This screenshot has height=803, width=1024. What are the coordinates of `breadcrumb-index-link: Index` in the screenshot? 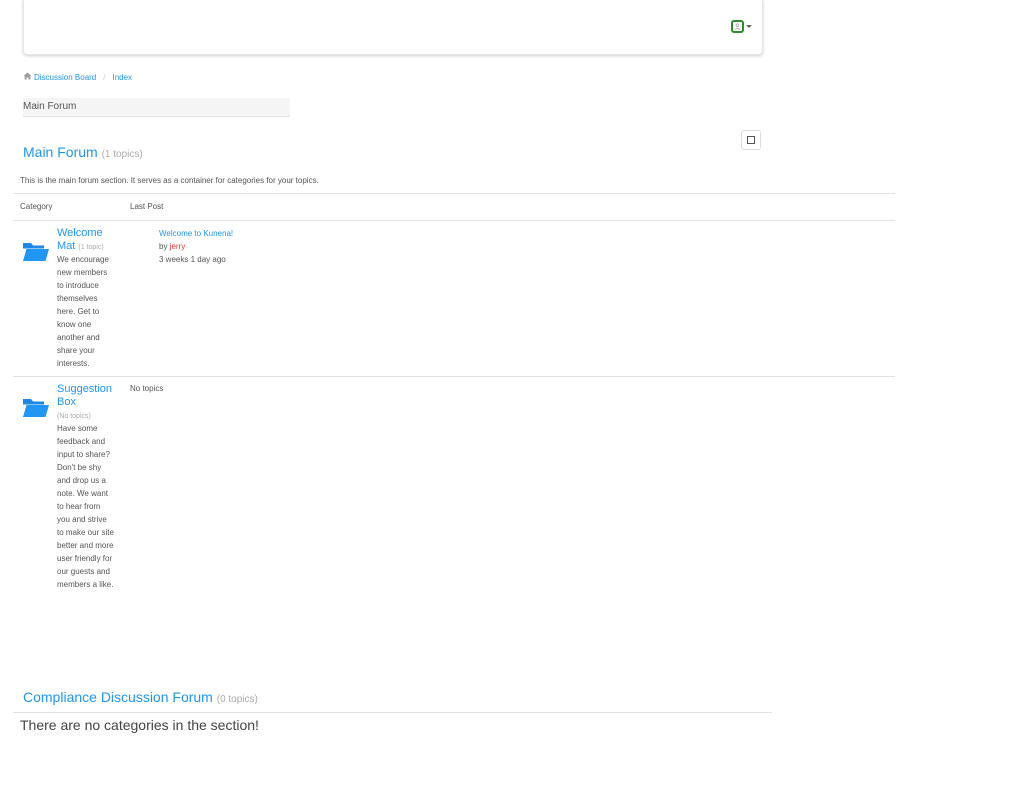 It's located at (122, 77).